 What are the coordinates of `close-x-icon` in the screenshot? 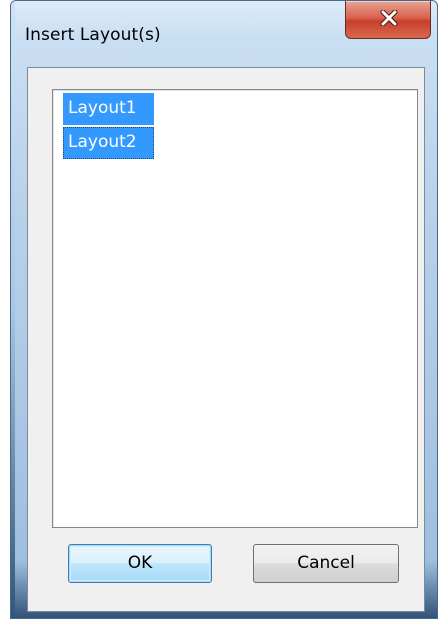 It's located at (389, 18).